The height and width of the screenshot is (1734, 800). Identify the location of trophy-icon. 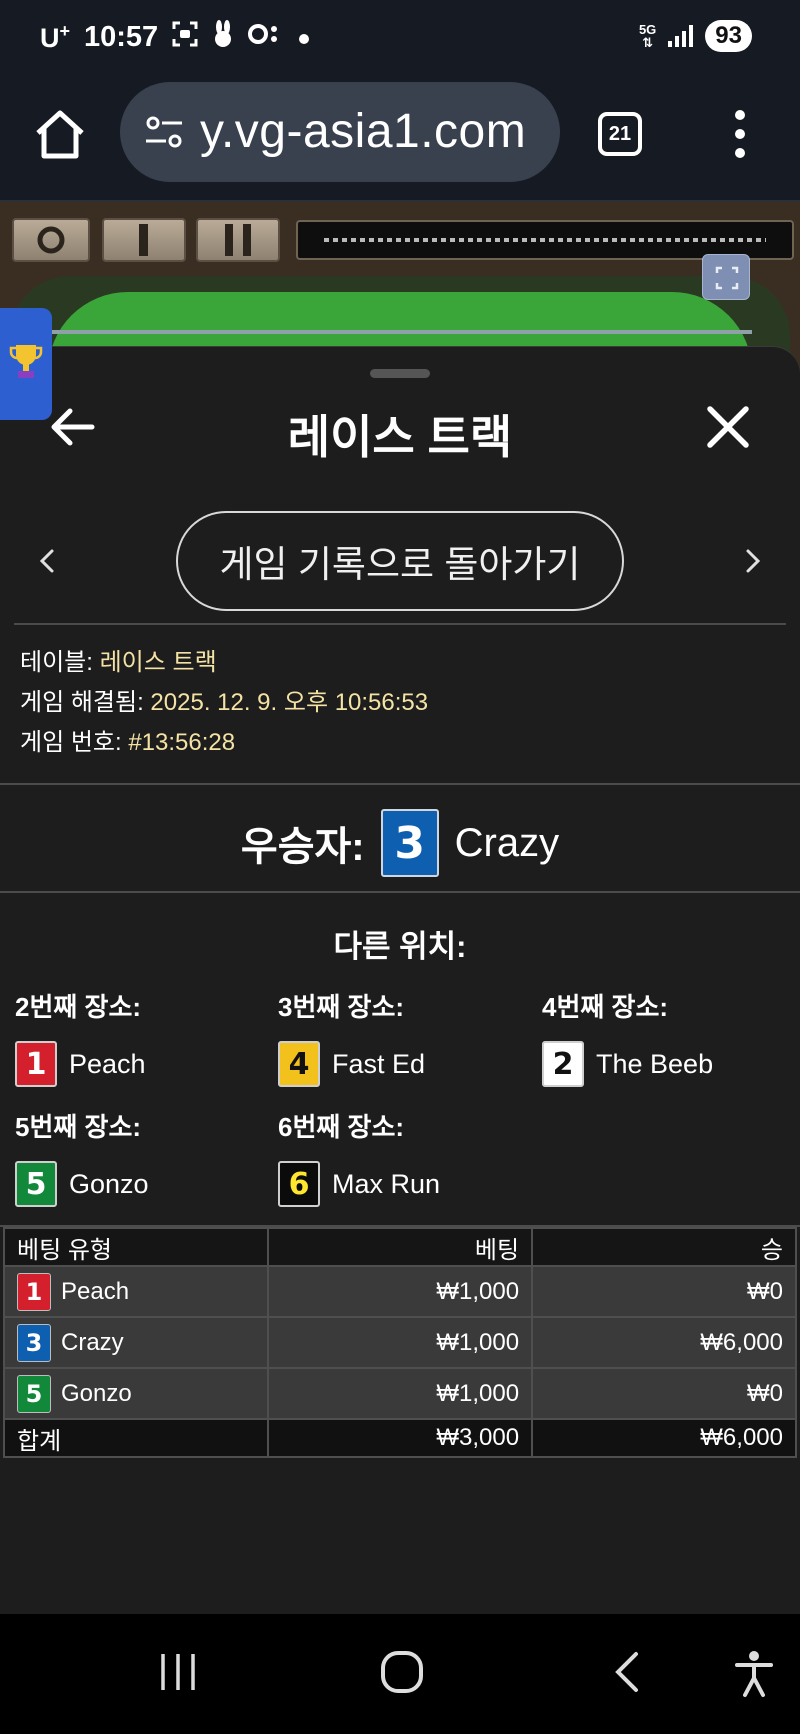
(26, 364).